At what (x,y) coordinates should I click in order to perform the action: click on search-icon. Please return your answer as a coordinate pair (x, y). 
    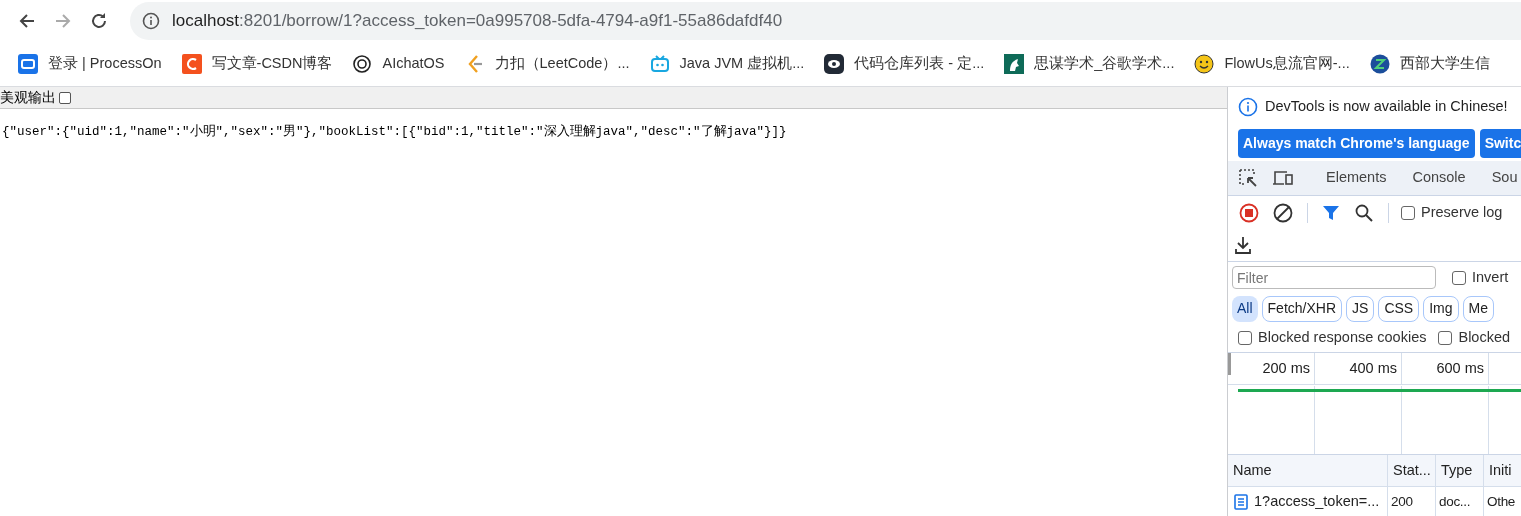
    Looking at the image, I should click on (1364, 212).